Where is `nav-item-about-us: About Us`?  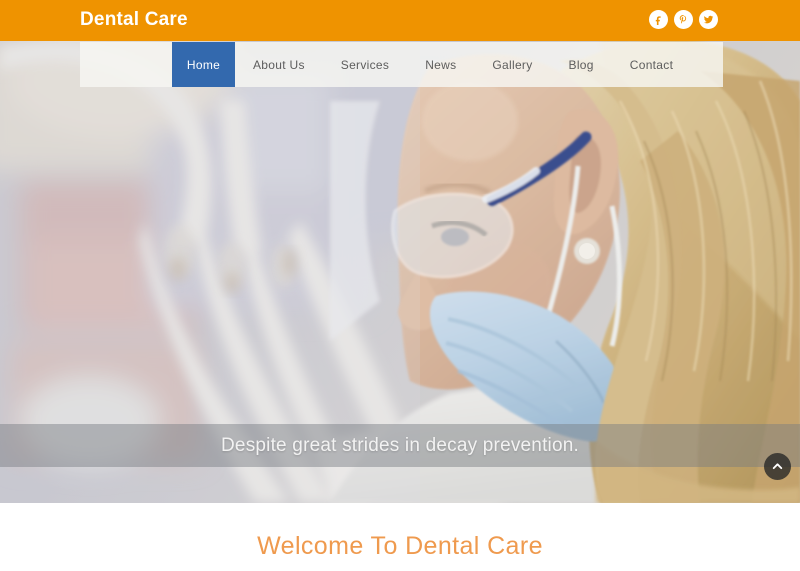
nav-item-about-us: About Us is located at coordinates (279, 64).